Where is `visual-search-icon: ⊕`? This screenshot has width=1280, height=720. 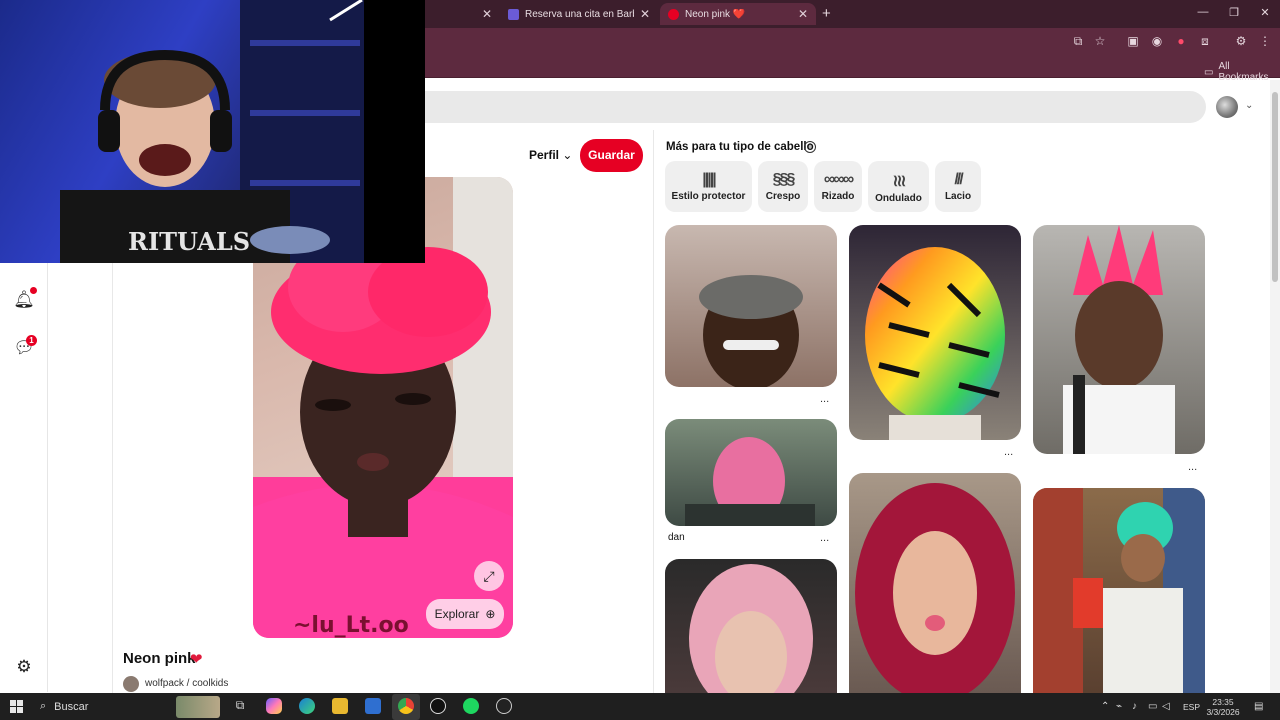
visual-search-icon: ⊕ is located at coordinates (490, 614).